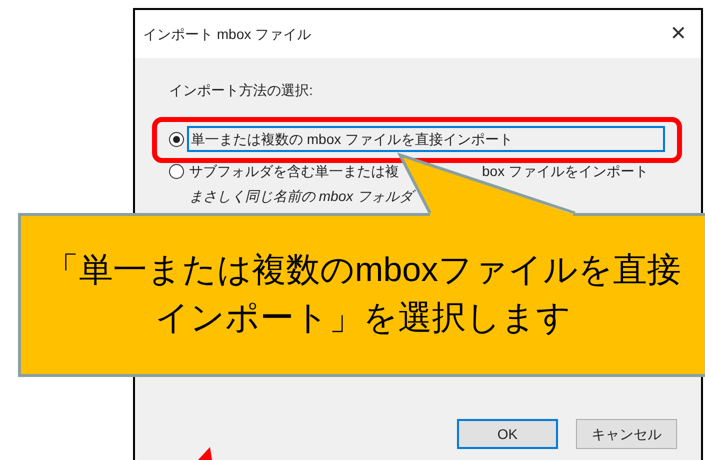 The image size is (705, 460). I want to click on callout-text: インポート」を選択します, so click(363, 318).